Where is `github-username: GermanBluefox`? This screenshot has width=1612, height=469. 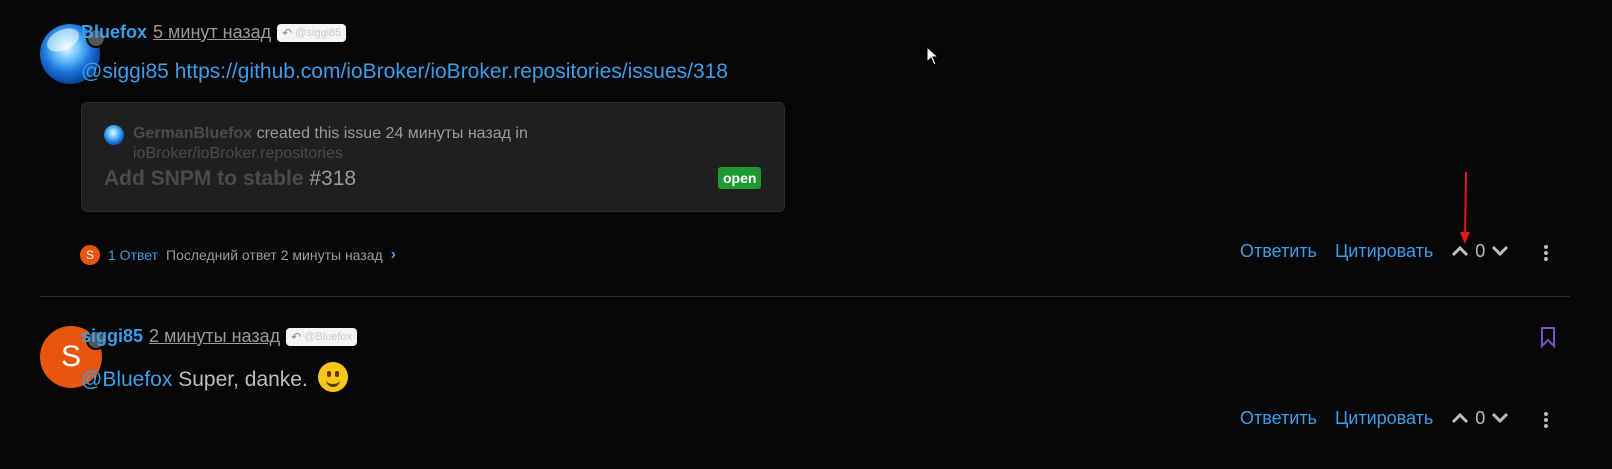
github-username: GermanBluefox is located at coordinates (192, 133).